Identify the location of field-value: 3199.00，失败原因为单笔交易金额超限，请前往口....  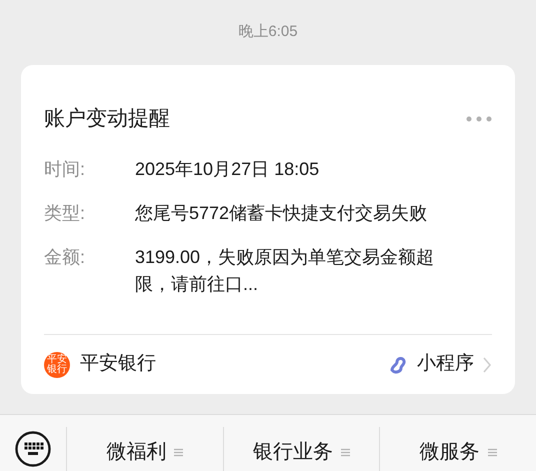
(285, 271).